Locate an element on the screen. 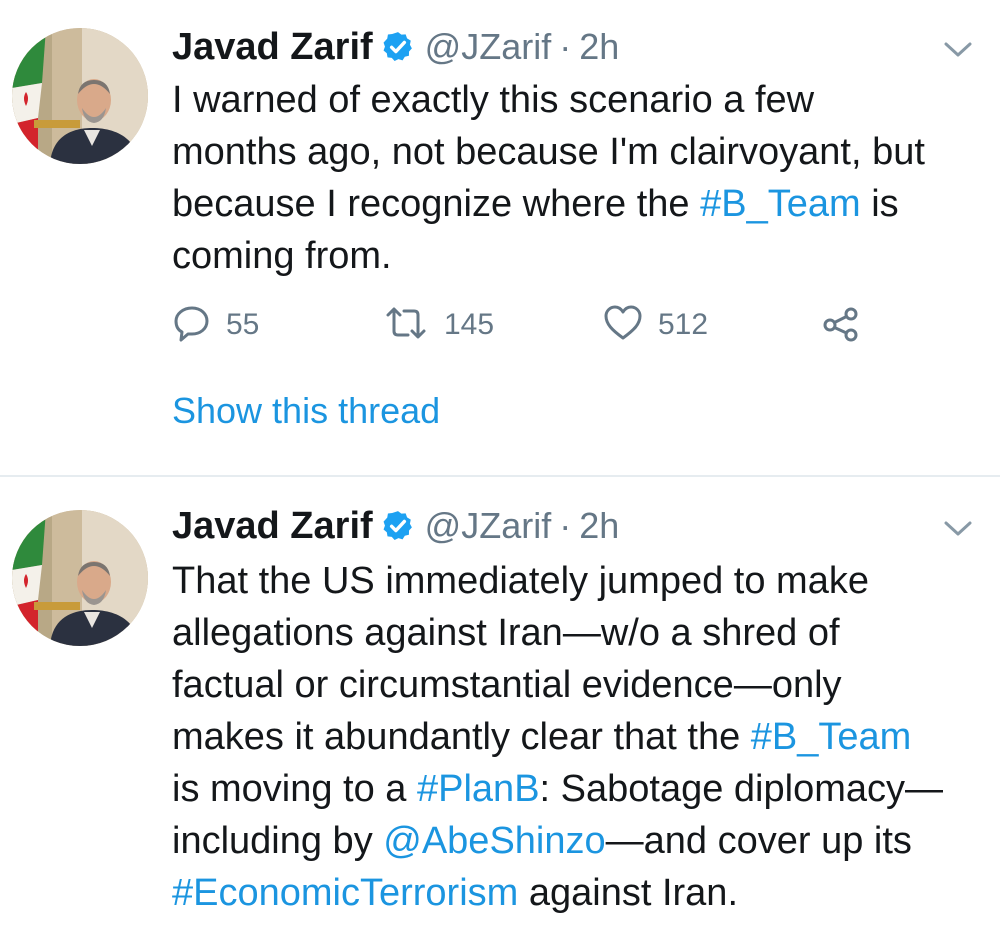 The height and width of the screenshot is (928, 1000). tweet-text-line: #EconomicTerrorism against Iran. is located at coordinates (572, 893).